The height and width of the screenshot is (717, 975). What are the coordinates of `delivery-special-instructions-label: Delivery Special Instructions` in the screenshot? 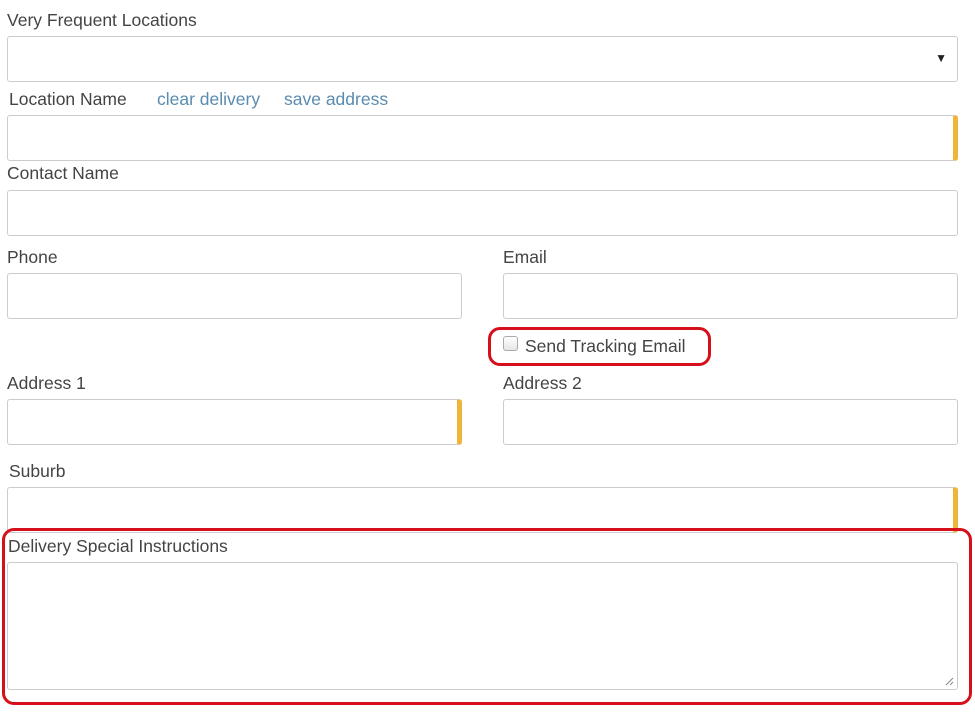 It's located at (118, 546).